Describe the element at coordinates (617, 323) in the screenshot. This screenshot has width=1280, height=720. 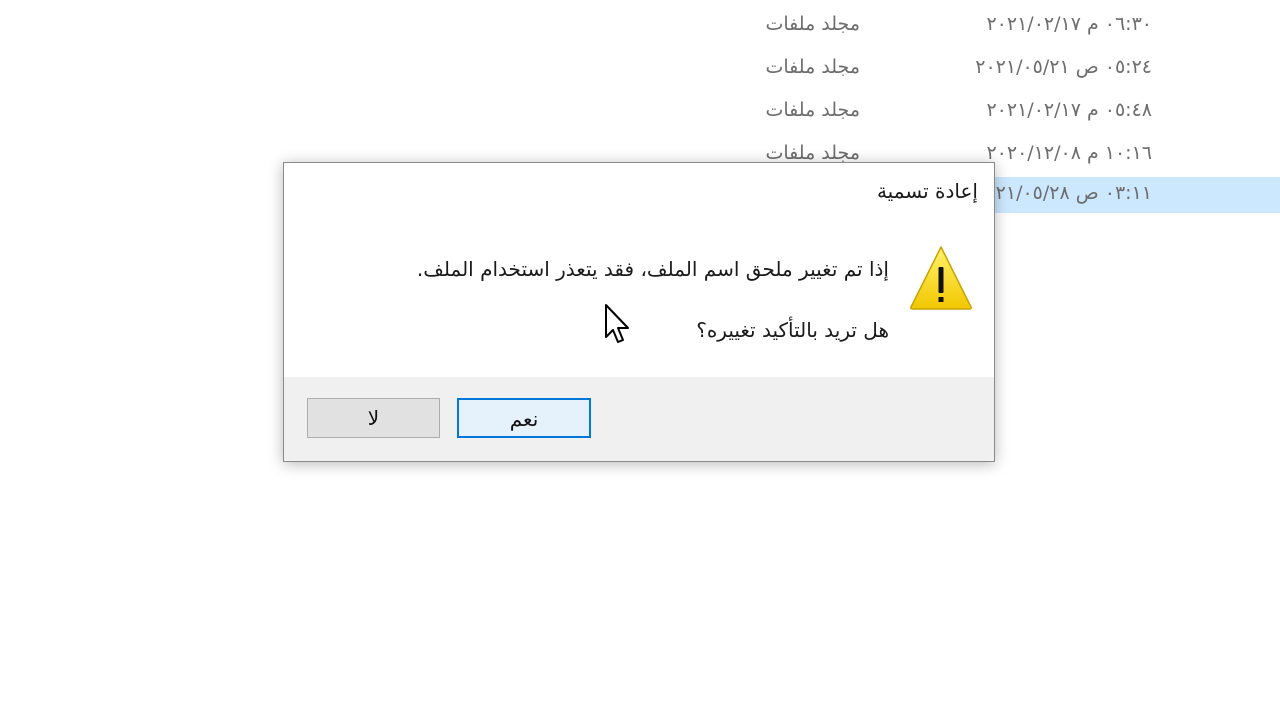
I see `mouse-cursor-icon` at that location.